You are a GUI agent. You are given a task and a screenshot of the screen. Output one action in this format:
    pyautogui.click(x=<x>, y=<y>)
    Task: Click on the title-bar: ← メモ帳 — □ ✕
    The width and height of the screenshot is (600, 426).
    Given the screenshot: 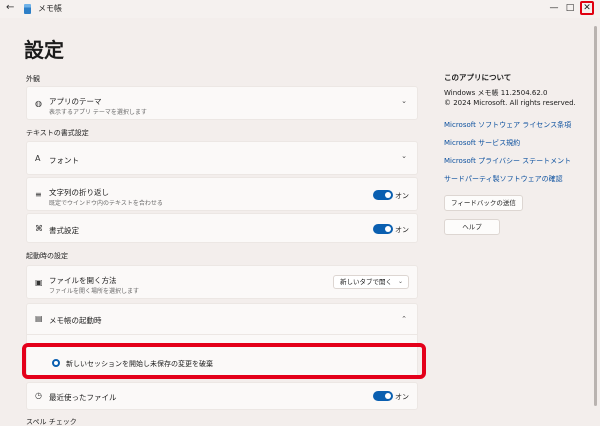 What is the action you would take?
    pyautogui.click(x=300, y=9)
    